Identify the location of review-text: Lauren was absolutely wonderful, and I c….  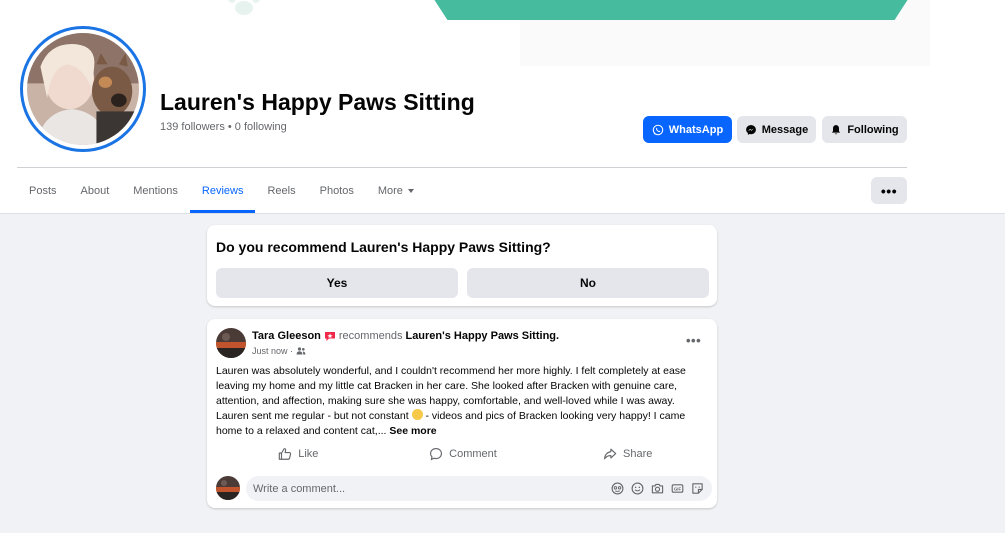
(463, 401).